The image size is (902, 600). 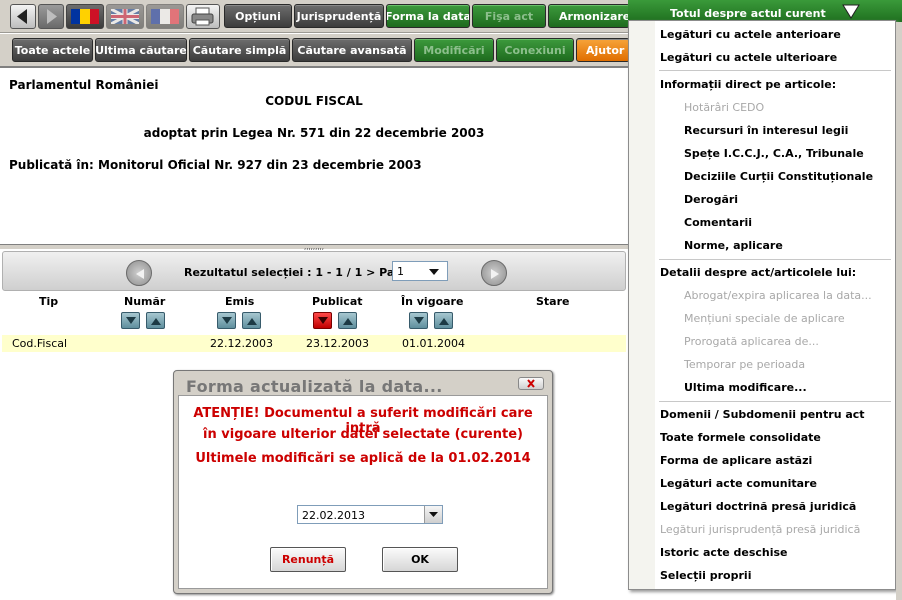 I want to click on next-page-button, so click(x=494, y=273).